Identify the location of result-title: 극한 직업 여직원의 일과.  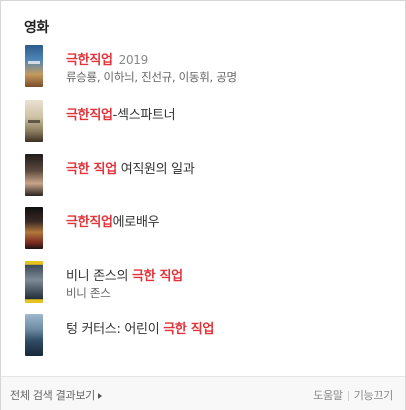
(130, 169).